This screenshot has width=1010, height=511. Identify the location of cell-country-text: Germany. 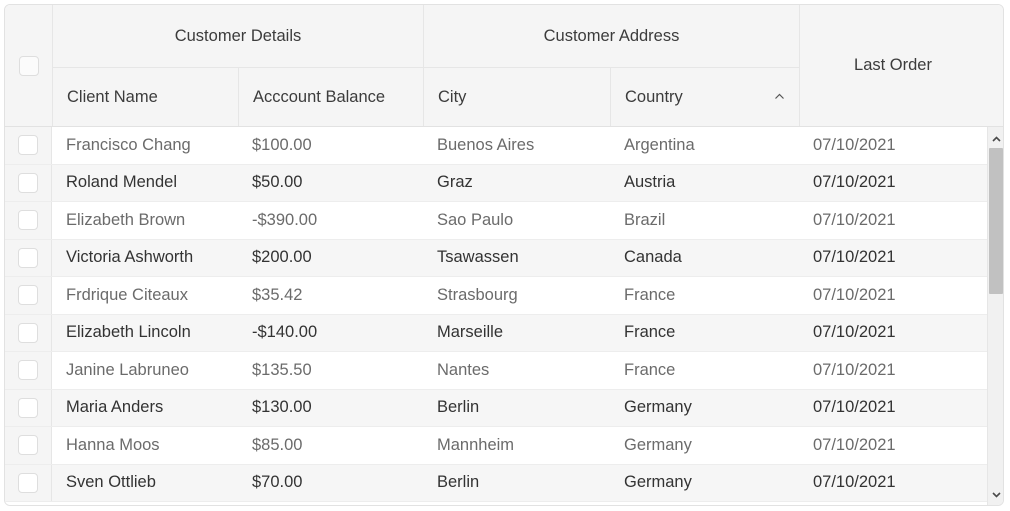
(658, 444).